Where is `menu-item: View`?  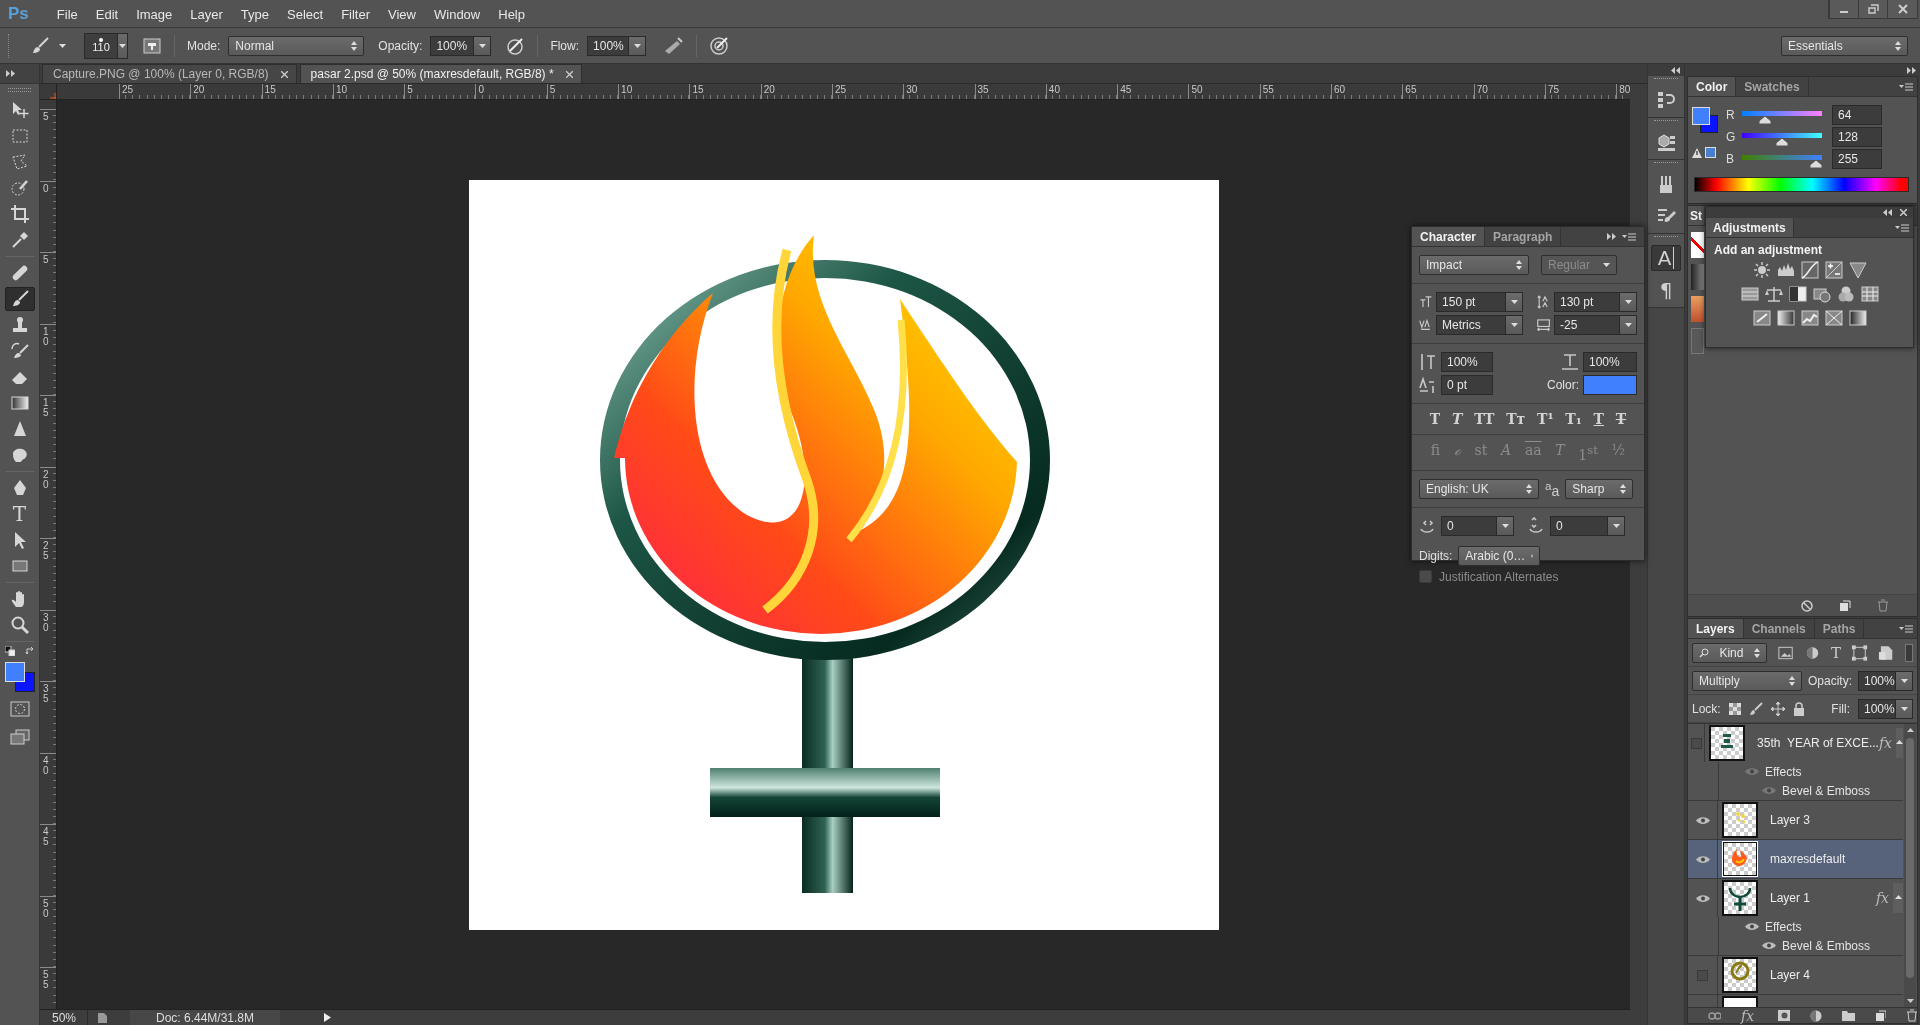
menu-item: View is located at coordinates (402, 14).